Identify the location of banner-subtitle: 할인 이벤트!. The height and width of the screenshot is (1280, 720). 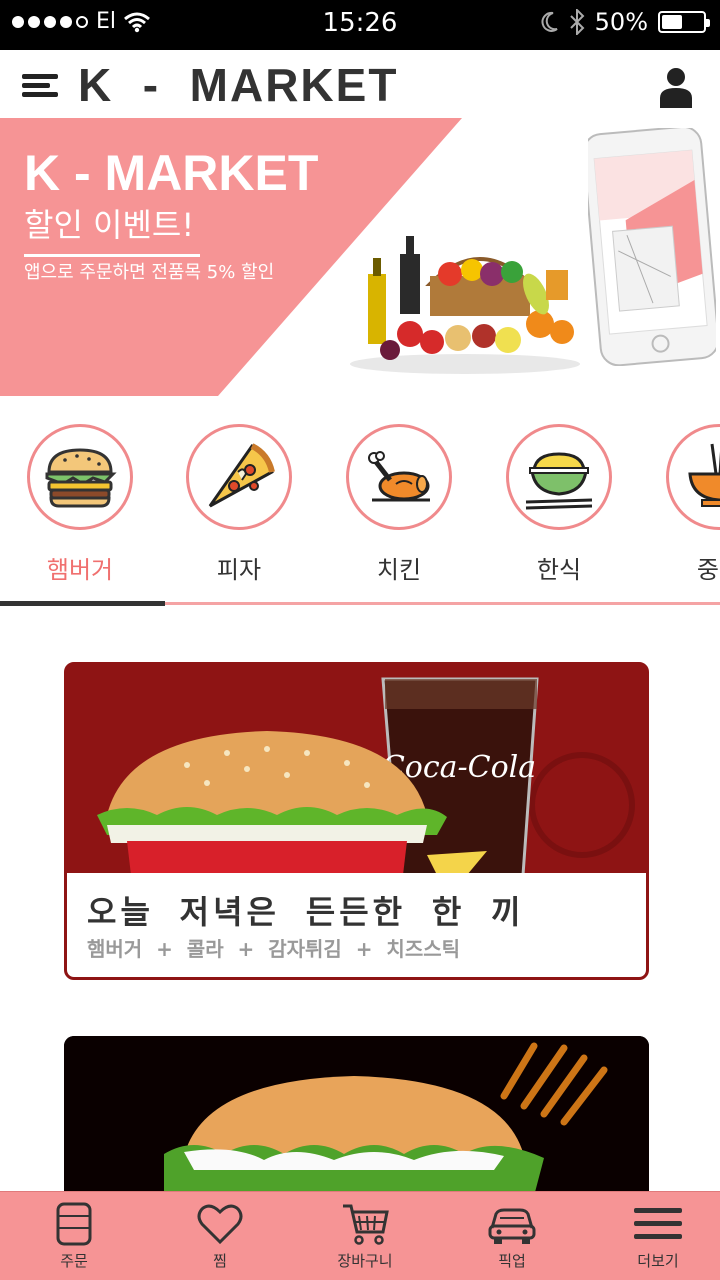
(112, 228).